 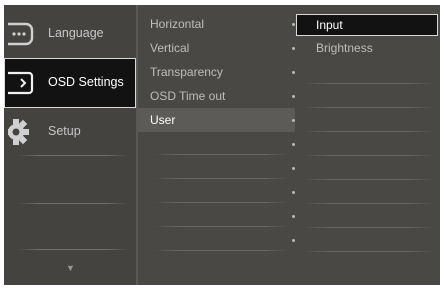 I want to click on sub-menu-item-vertical: Vertical, so click(x=216, y=48).